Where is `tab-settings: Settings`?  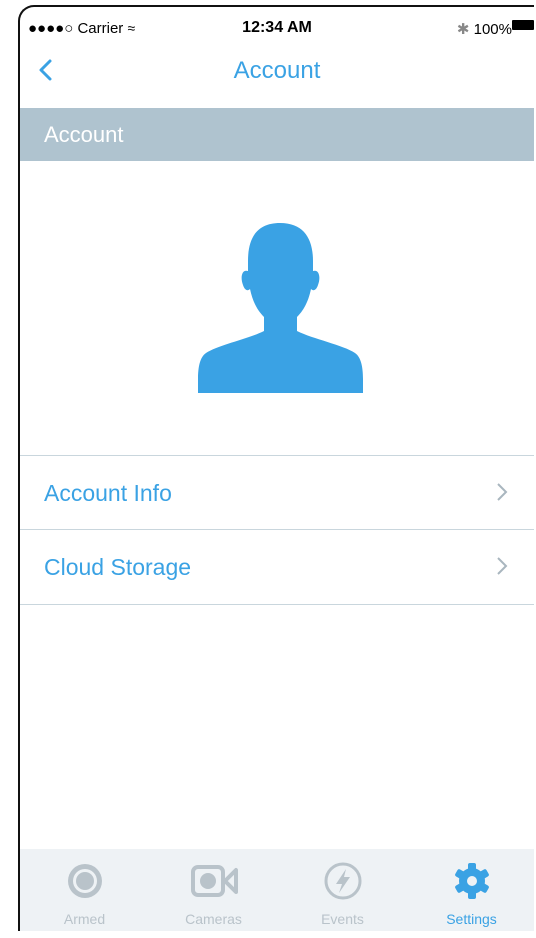 tab-settings: Settings is located at coordinates (470, 890).